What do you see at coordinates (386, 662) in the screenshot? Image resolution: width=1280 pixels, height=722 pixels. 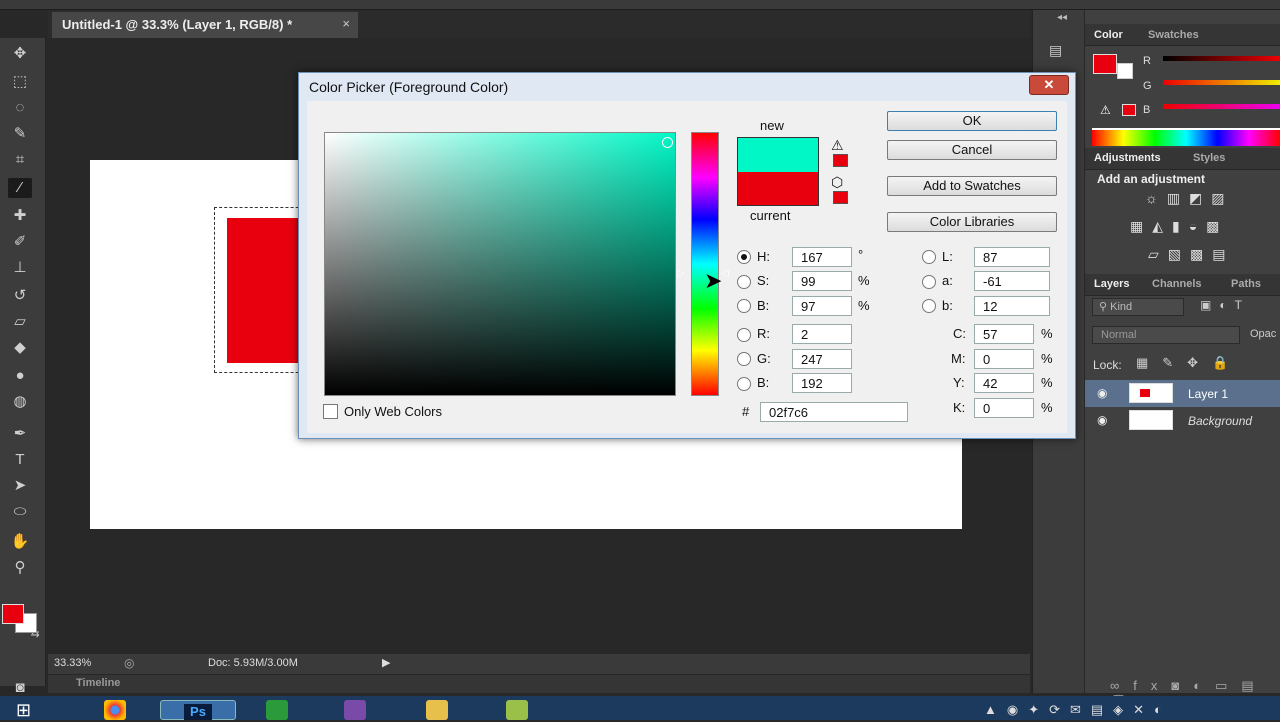 I see `play-icon: ▶` at bounding box center [386, 662].